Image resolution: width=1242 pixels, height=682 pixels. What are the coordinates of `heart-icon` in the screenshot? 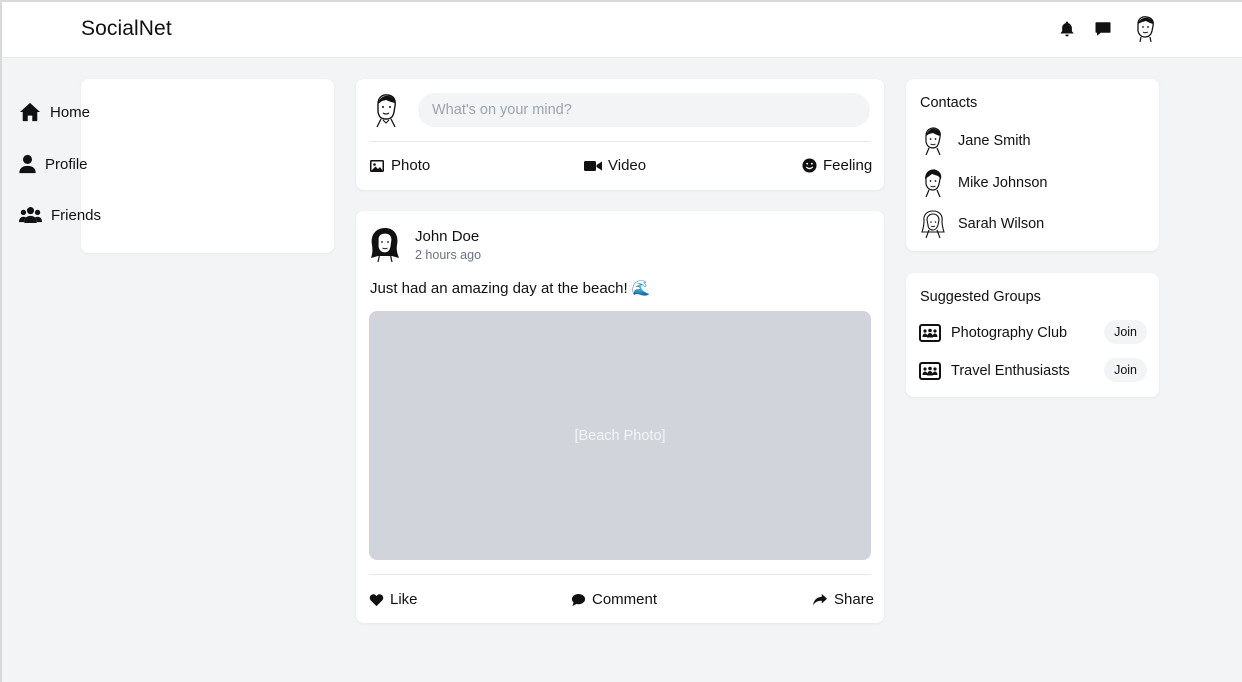 It's located at (376, 599).